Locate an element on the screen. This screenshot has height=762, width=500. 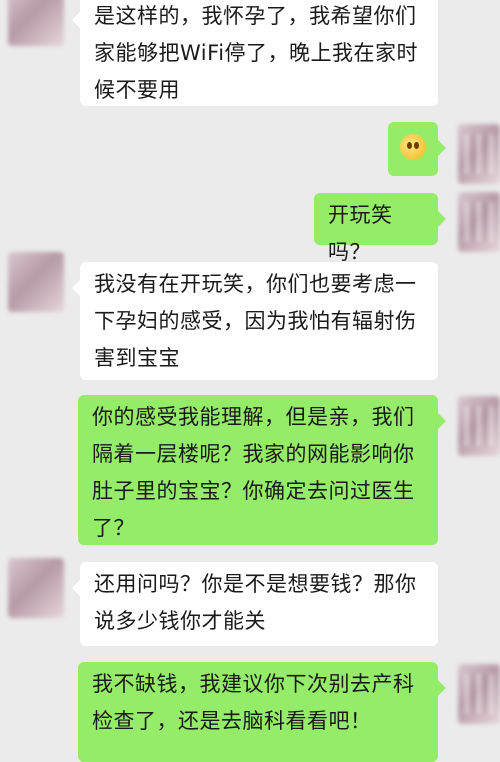
surprised-face-emoji-icon is located at coordinates (413, 147).